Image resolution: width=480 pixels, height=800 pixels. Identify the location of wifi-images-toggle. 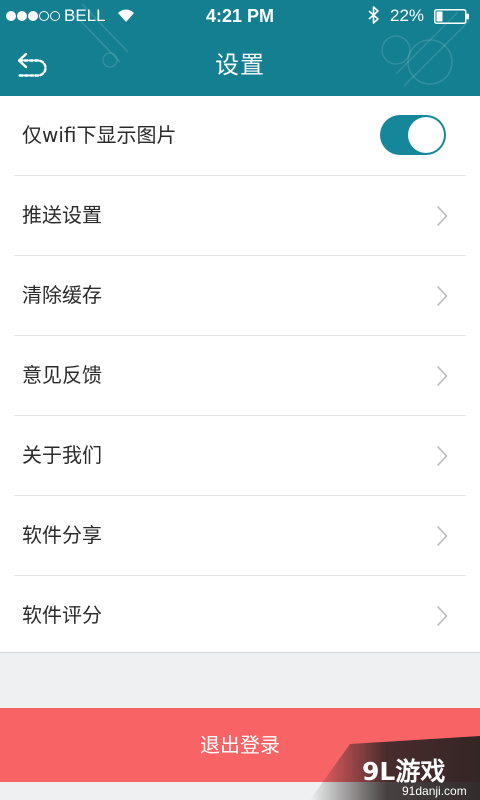
(413, 135).